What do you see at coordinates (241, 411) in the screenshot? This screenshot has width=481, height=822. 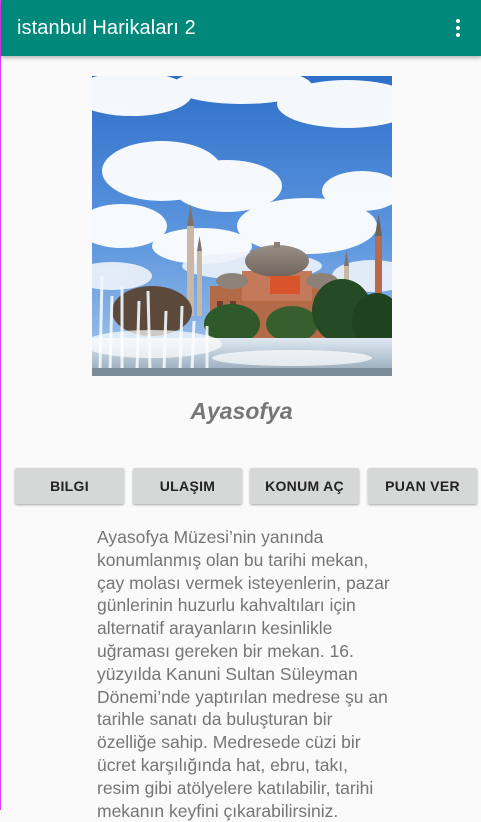 I see `place-title: Ayasofya` at bounding box center [241, 411].